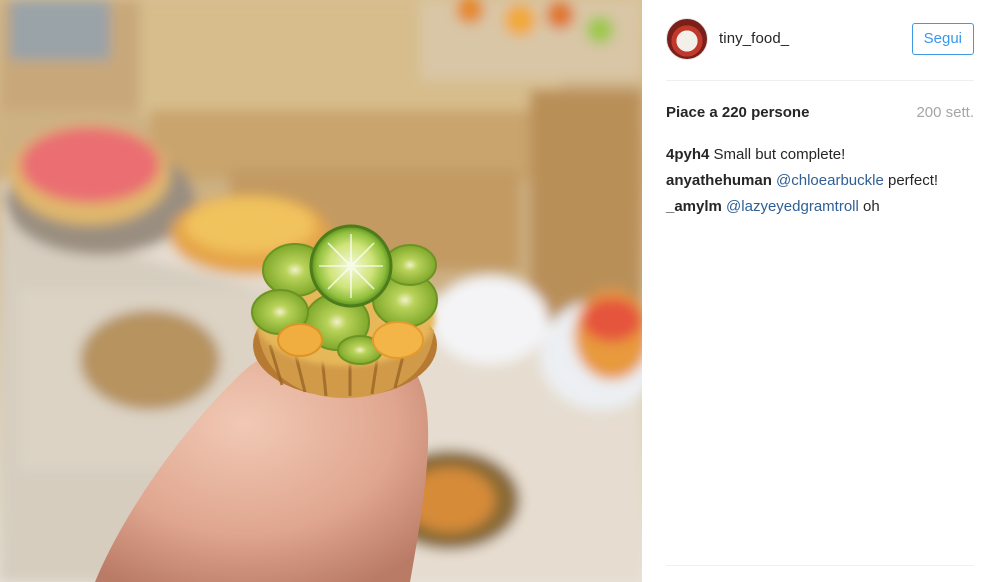  What do you see at coordinates (737, 112) in the screenshot?
I see `likes-count: Piace a 220 persone` at bounding box center [737, 112].